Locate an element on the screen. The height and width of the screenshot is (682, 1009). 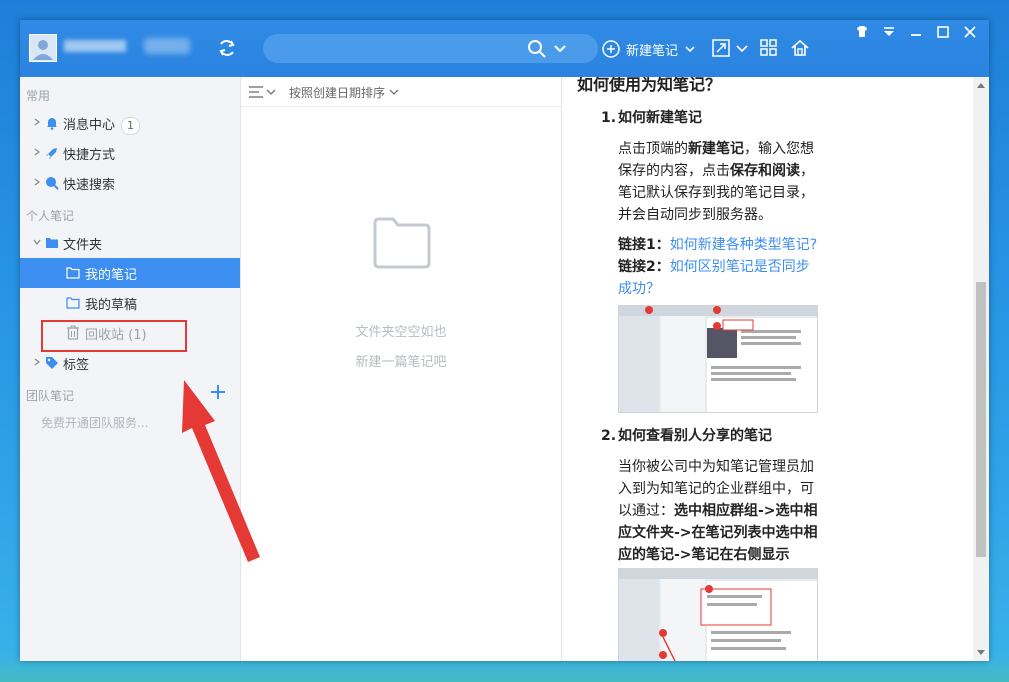
sidebar-item-messages: 消息中心 1 is located at coordinates (130, 123).